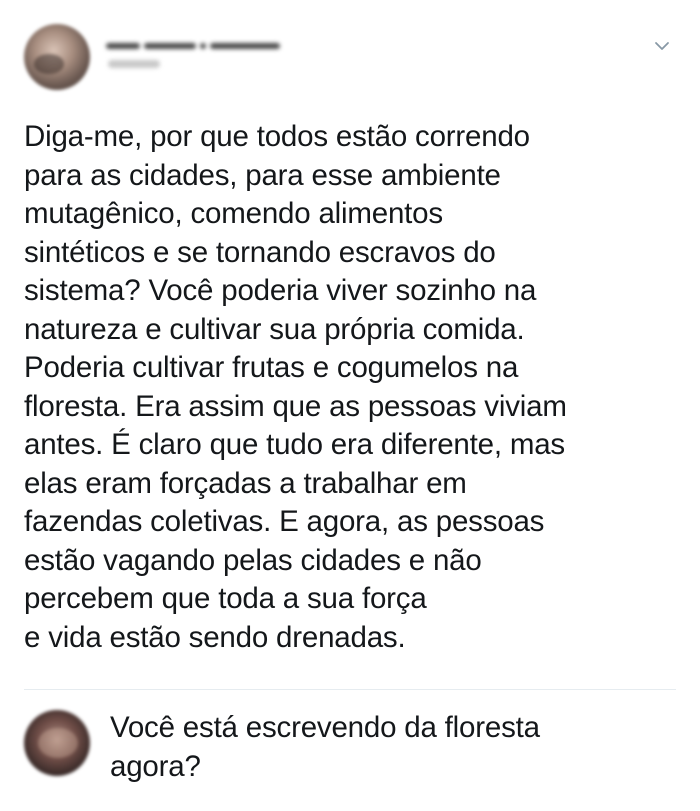 The image size is (700, 811). Describe the element at coordinates (57, 743) in the screenshot. I see `reply-avatar` at that location.